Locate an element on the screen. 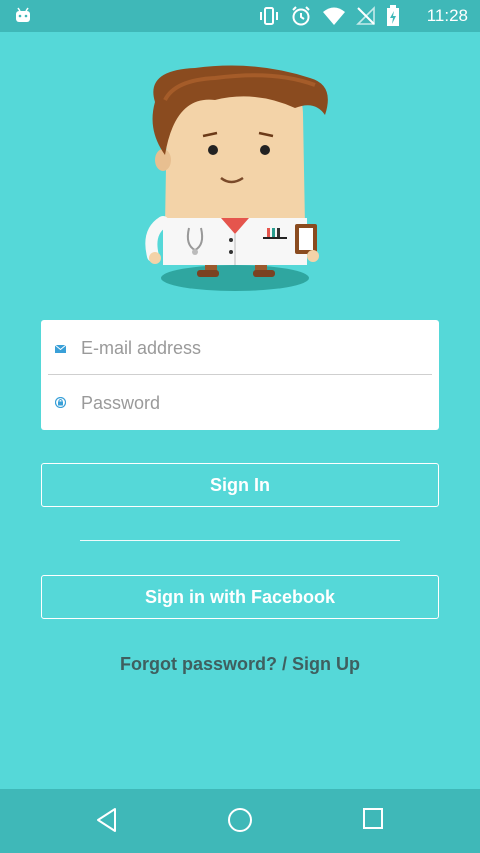 Image resolution: width=480 pixels, height=853 pixels. email-field-row is located at coordinates (240, 347).